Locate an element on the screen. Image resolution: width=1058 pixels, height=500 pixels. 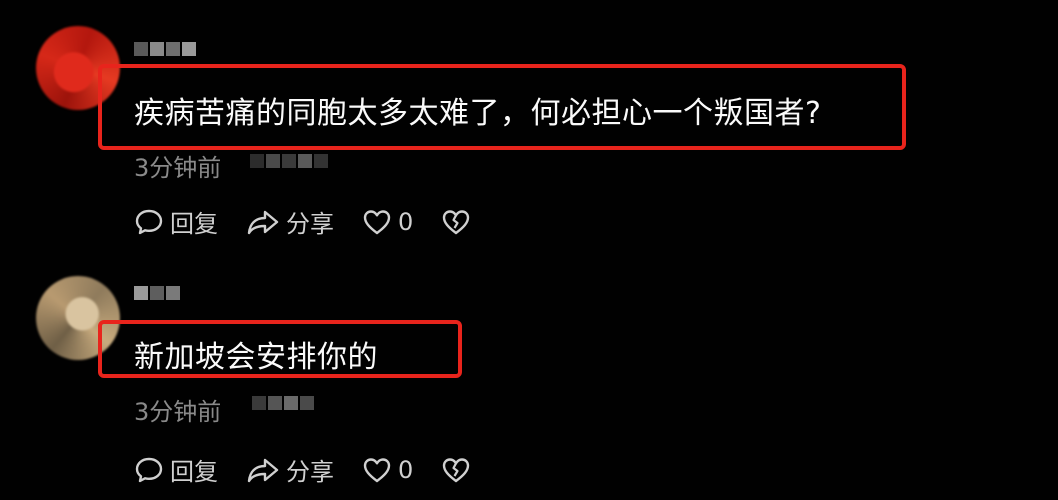
comment-text: 疾病苦痛的同胞太多太难了，何必担心一个叛国者? is located at coordinates (478, 113).